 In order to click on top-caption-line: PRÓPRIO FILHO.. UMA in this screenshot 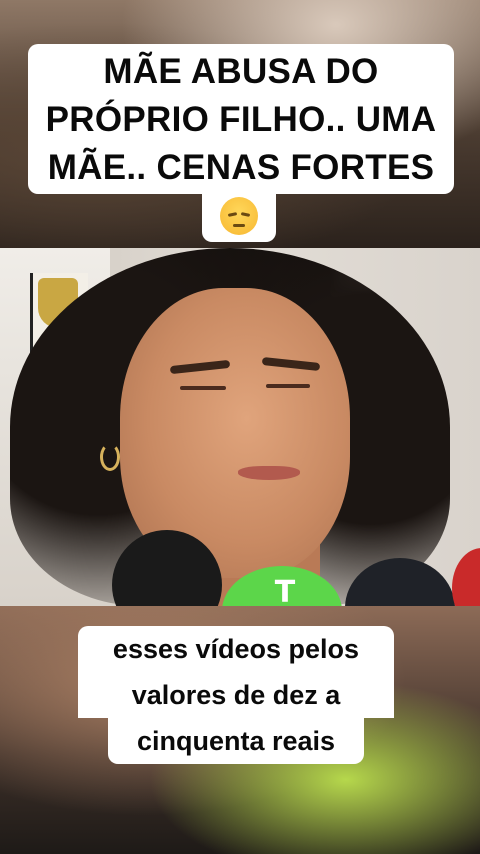, I will do `click(241, 119)`.